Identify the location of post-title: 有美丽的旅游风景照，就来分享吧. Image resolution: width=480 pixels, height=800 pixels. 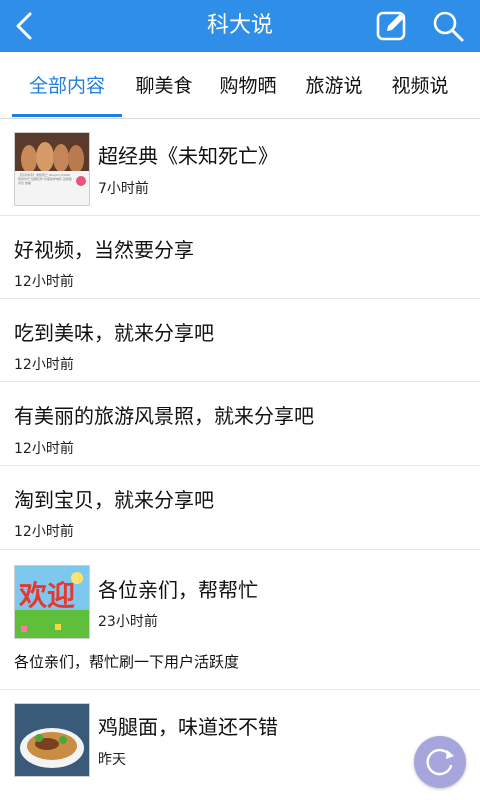
(164, 416).